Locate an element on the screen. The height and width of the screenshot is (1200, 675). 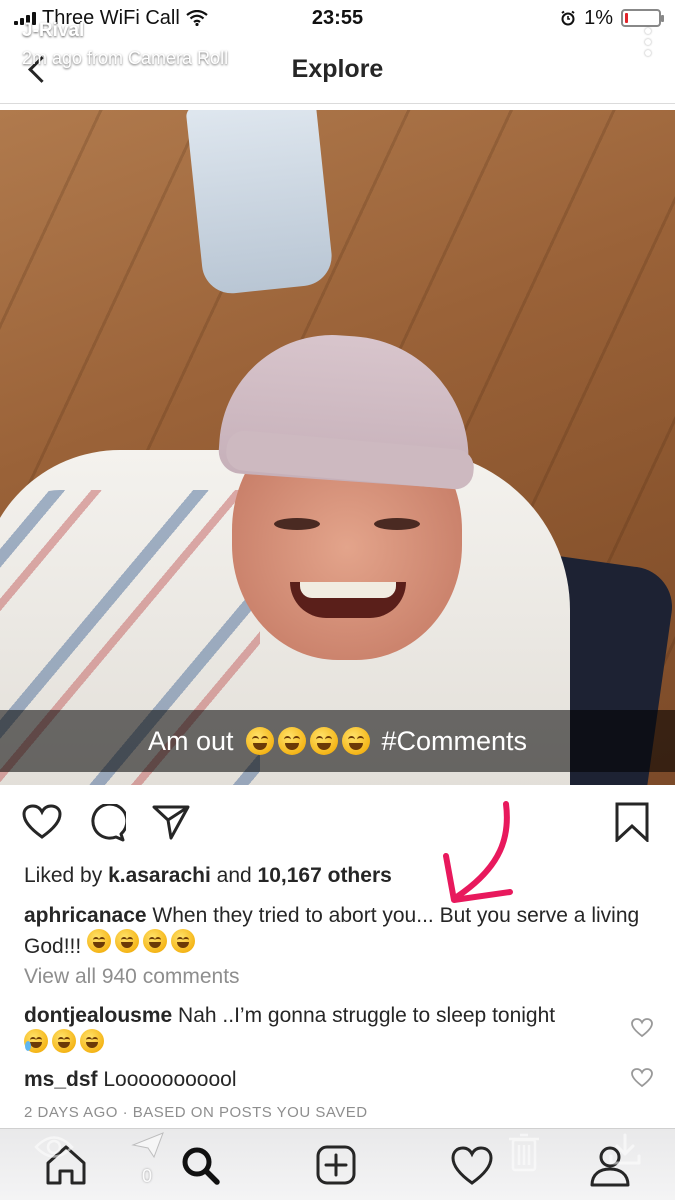
comment-emoji-icons is located at coordinates (64, 1041).